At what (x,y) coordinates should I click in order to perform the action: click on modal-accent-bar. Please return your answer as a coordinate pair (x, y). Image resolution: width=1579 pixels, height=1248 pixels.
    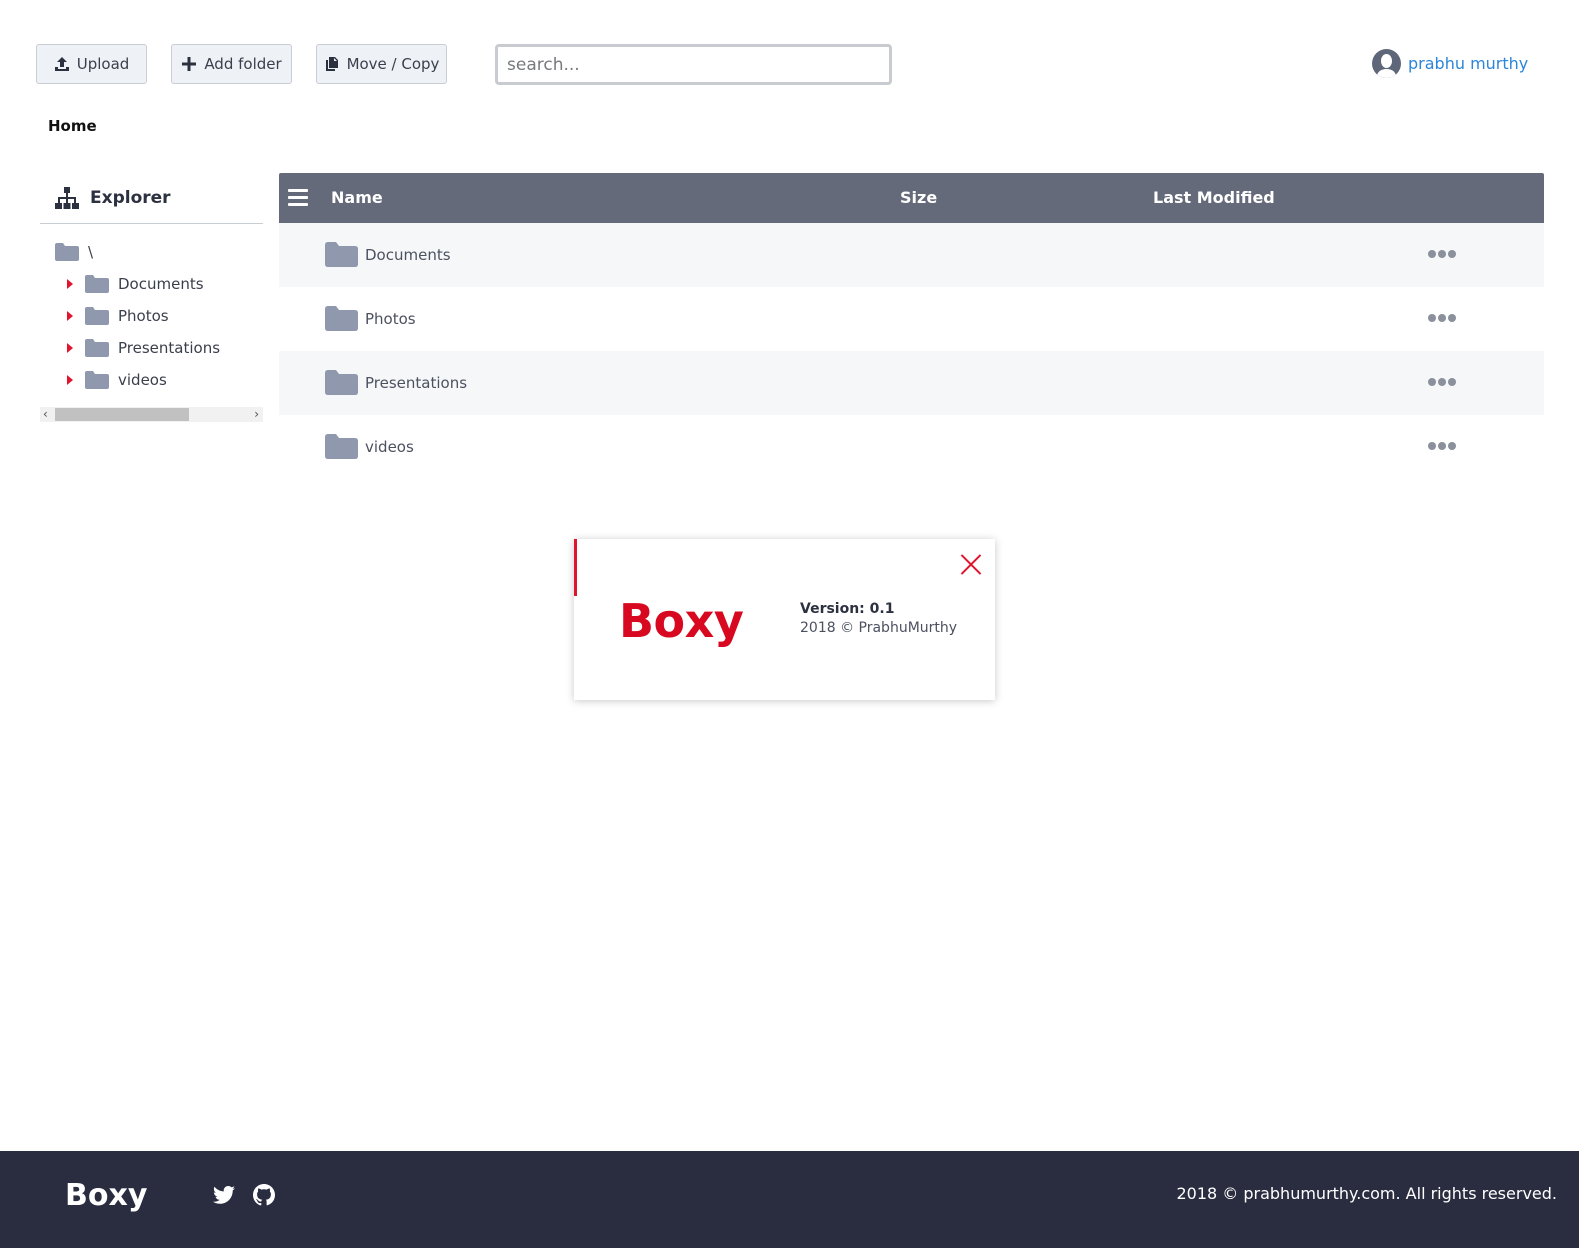
    Looking at the image, I should click on (575, 567).